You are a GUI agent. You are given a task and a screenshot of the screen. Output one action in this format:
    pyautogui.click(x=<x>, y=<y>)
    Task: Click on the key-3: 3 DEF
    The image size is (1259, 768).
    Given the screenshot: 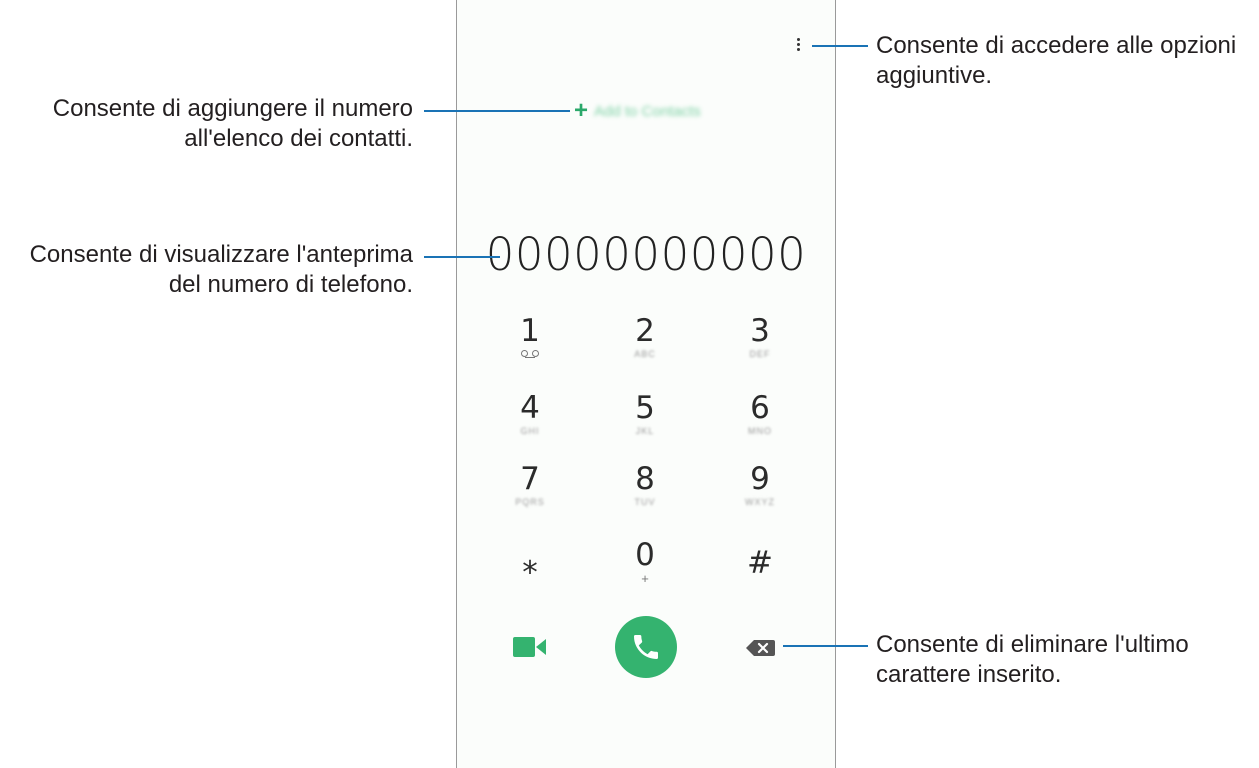 What is the action you would take?
    pyautogui.click(x=760, y=338)
    